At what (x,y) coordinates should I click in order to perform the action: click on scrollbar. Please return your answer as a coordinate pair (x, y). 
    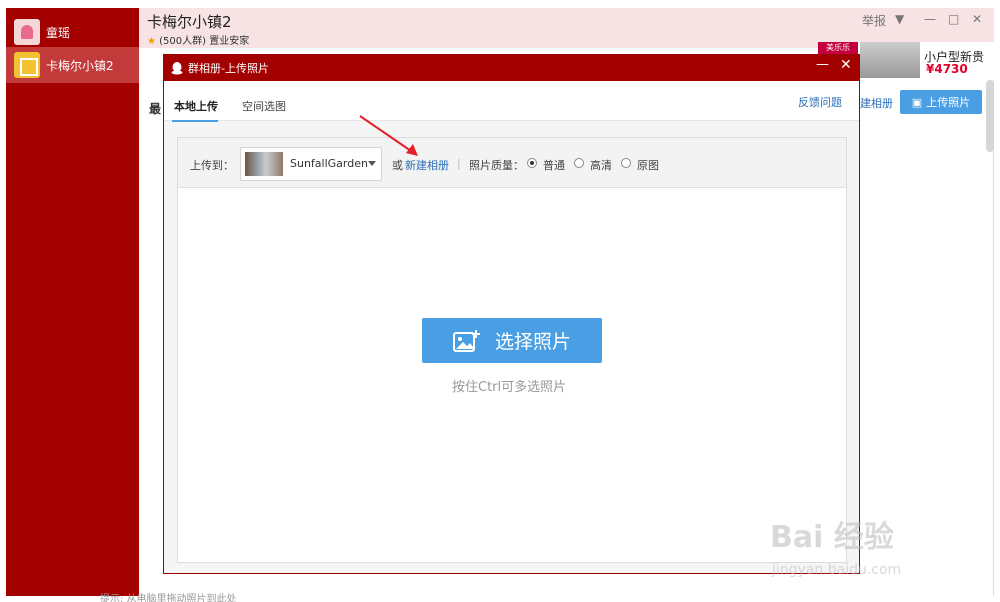
    Looking at the image, I should click on (990, 116).